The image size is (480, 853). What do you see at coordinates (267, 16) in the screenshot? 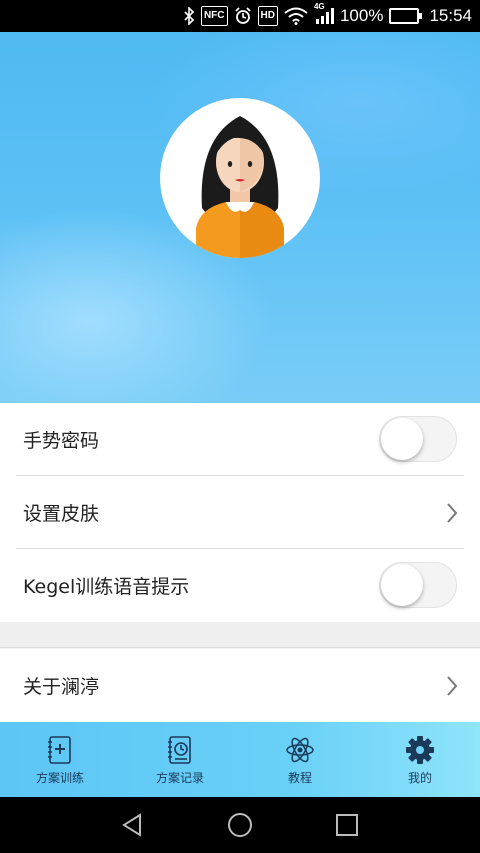
I see `hd-icon: HD` at bounding box center [267, 16].